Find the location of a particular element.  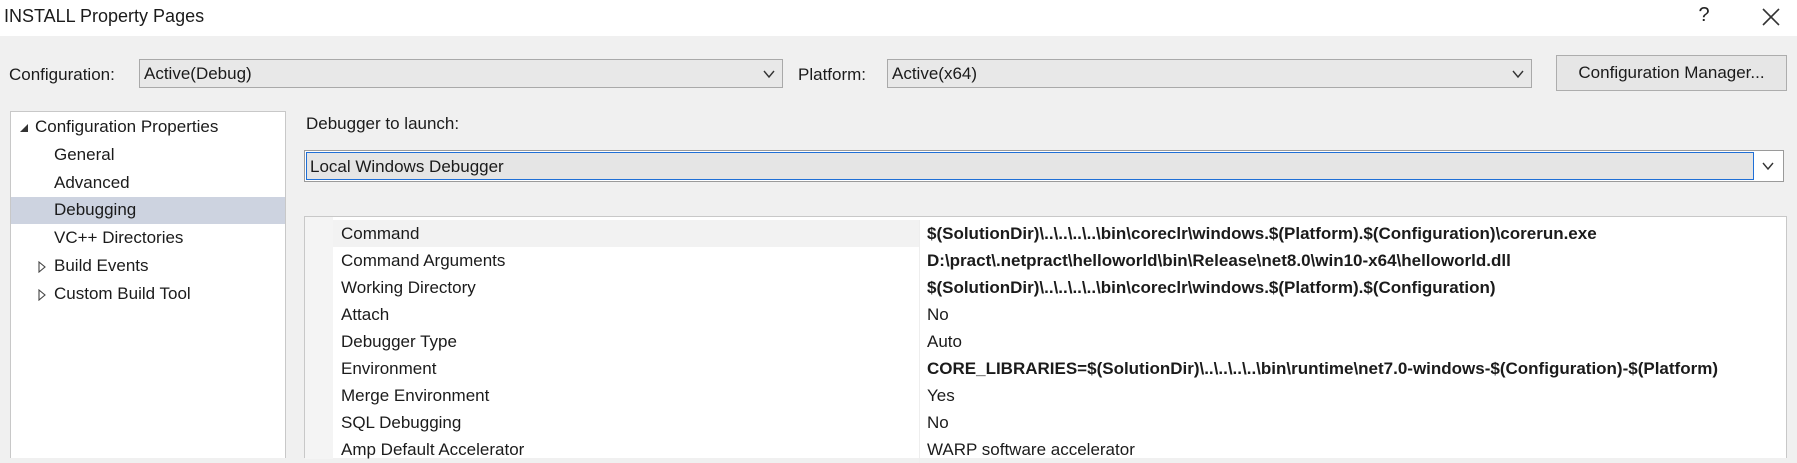

property-value: Auto is located at coordinates (944, 342).